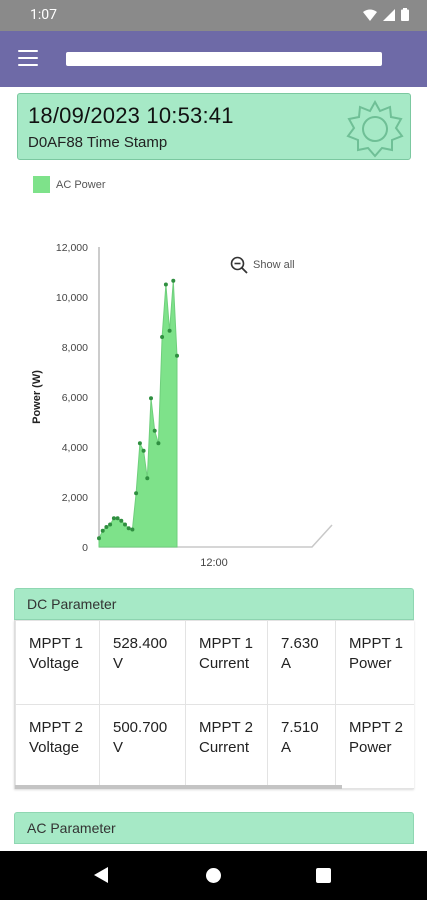 The height and width of the screenshot is (900, 427). What do you see at coordinates (405, 14) in the screenshot?
I see `battery-icon` at bounding box center [405, 14].